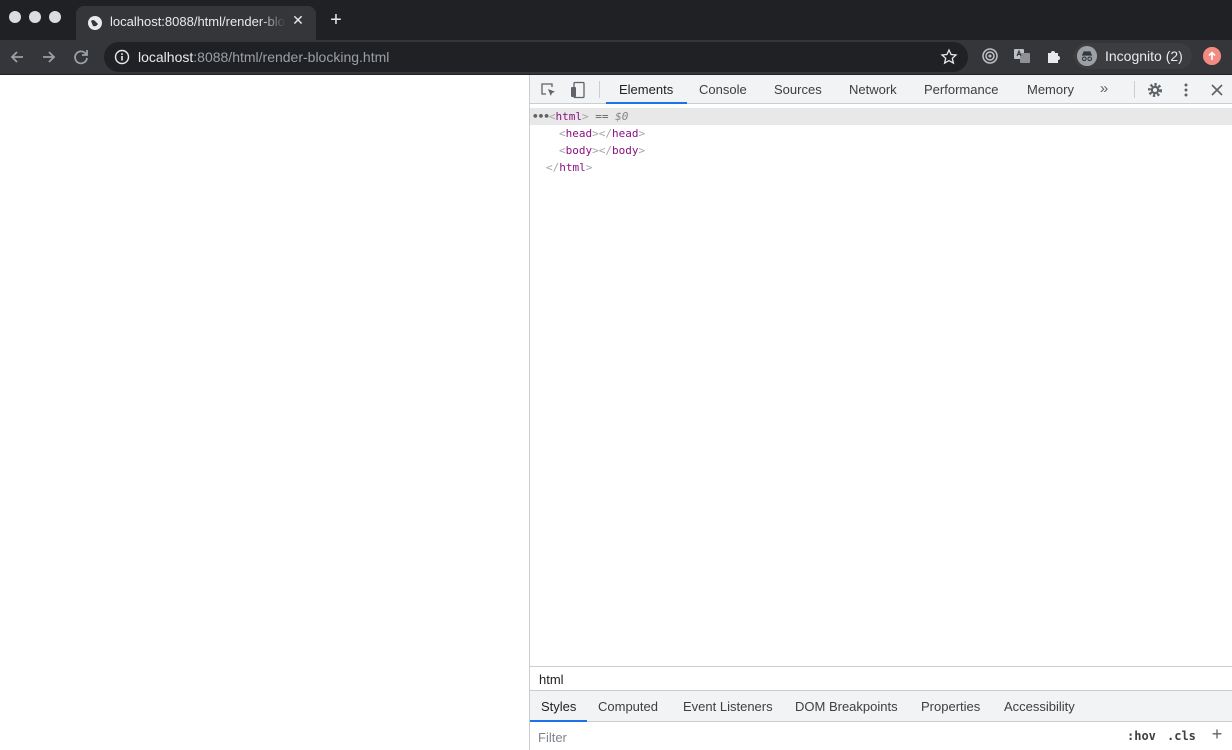 This screenshot has height=750, width=1232. Describe the element at coordinates (553, 167) in the screenshot. I see `bracket: </` at that location.